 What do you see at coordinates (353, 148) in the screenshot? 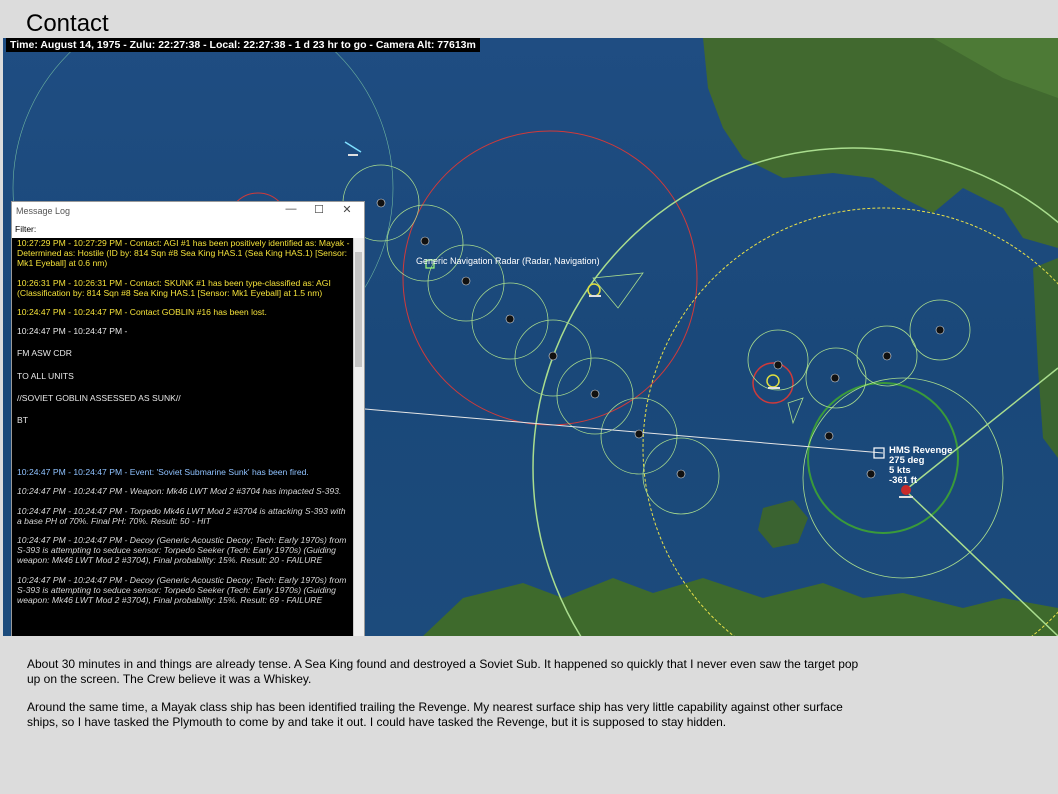
I see `helicopter-marker` at bounding box center [353, 148].